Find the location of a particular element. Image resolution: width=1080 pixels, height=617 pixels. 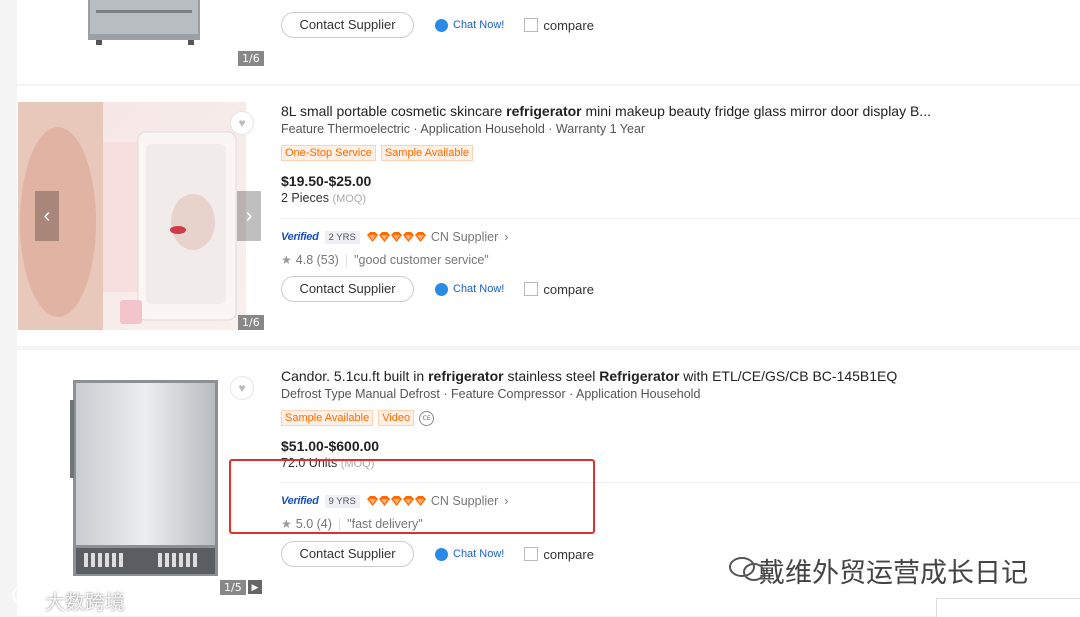

price-range: $19.50-$25.00 is located at coordinates (326, 181).